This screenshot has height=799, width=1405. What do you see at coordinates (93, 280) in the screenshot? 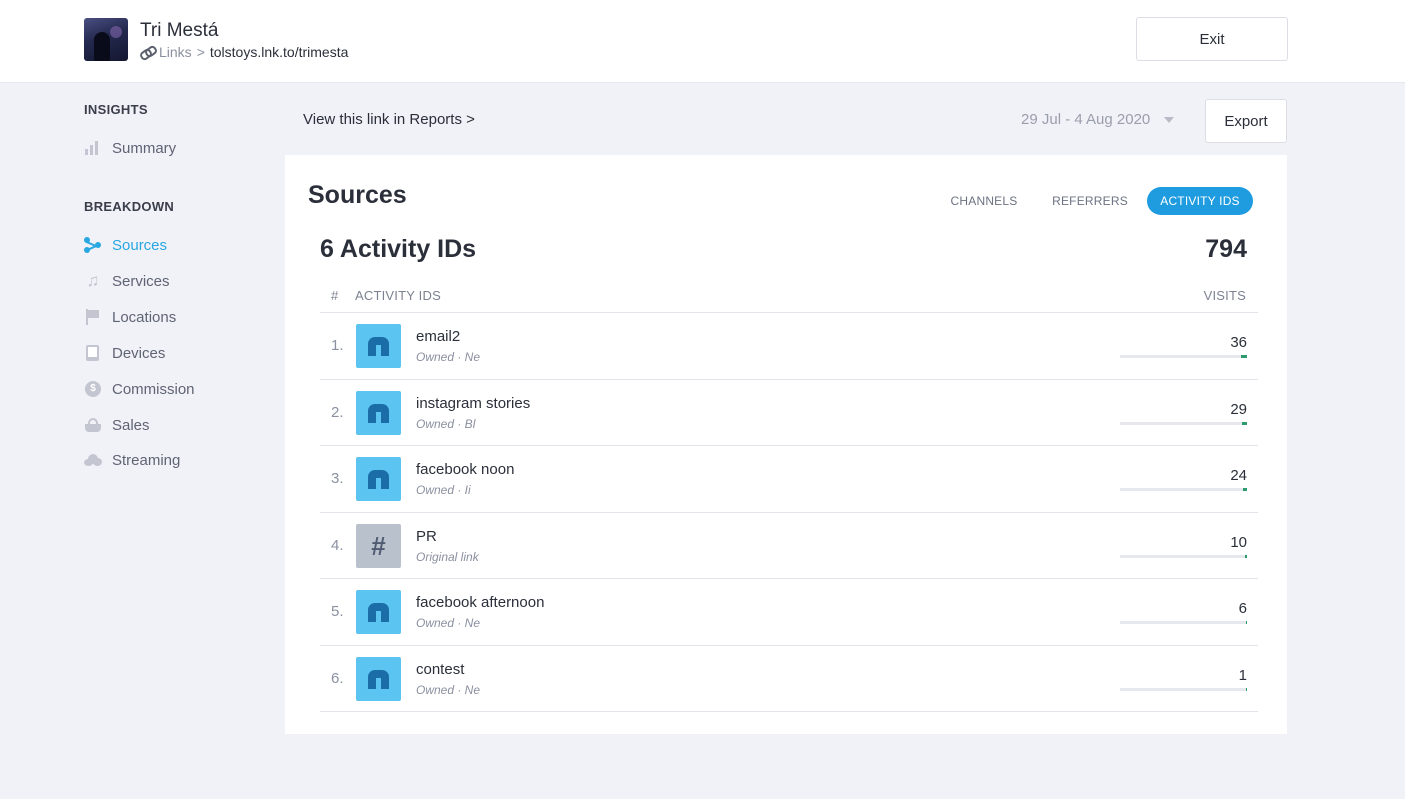
I see `music-note-icon: ♫` at bounding box center [93, 280].